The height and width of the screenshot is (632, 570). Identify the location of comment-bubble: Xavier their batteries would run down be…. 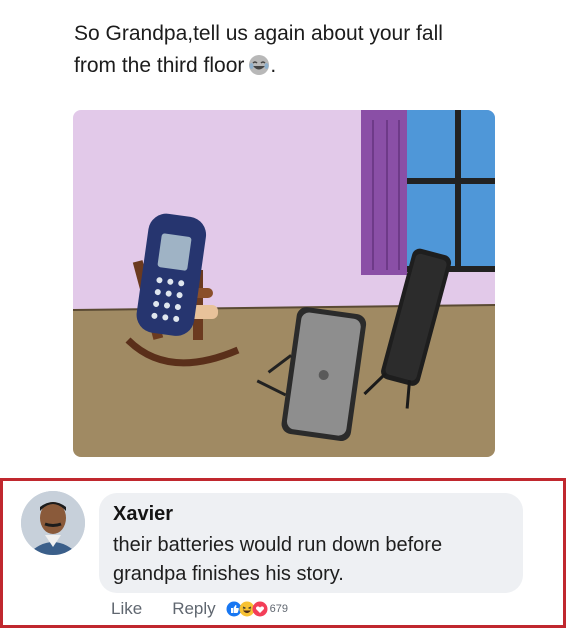
(311, 543).